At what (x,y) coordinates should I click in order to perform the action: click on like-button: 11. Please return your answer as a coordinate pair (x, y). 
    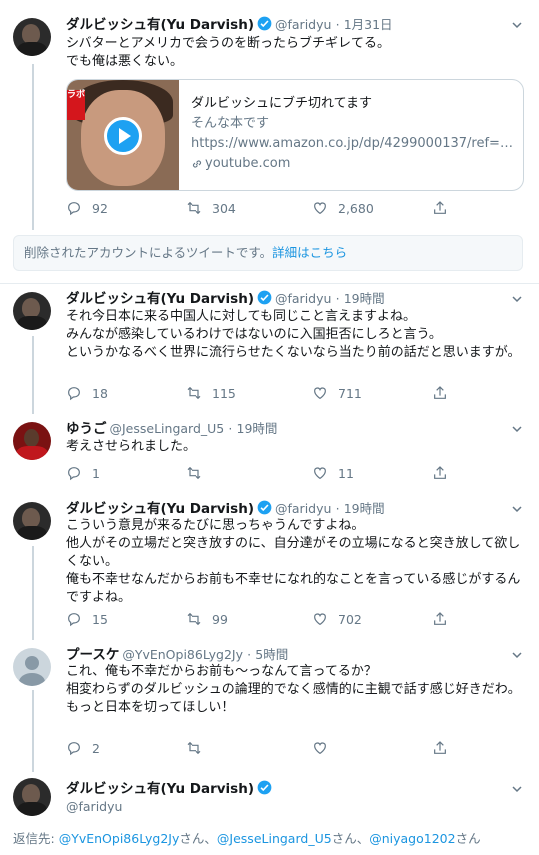
    Looking at the image, I should click on (333, 473).